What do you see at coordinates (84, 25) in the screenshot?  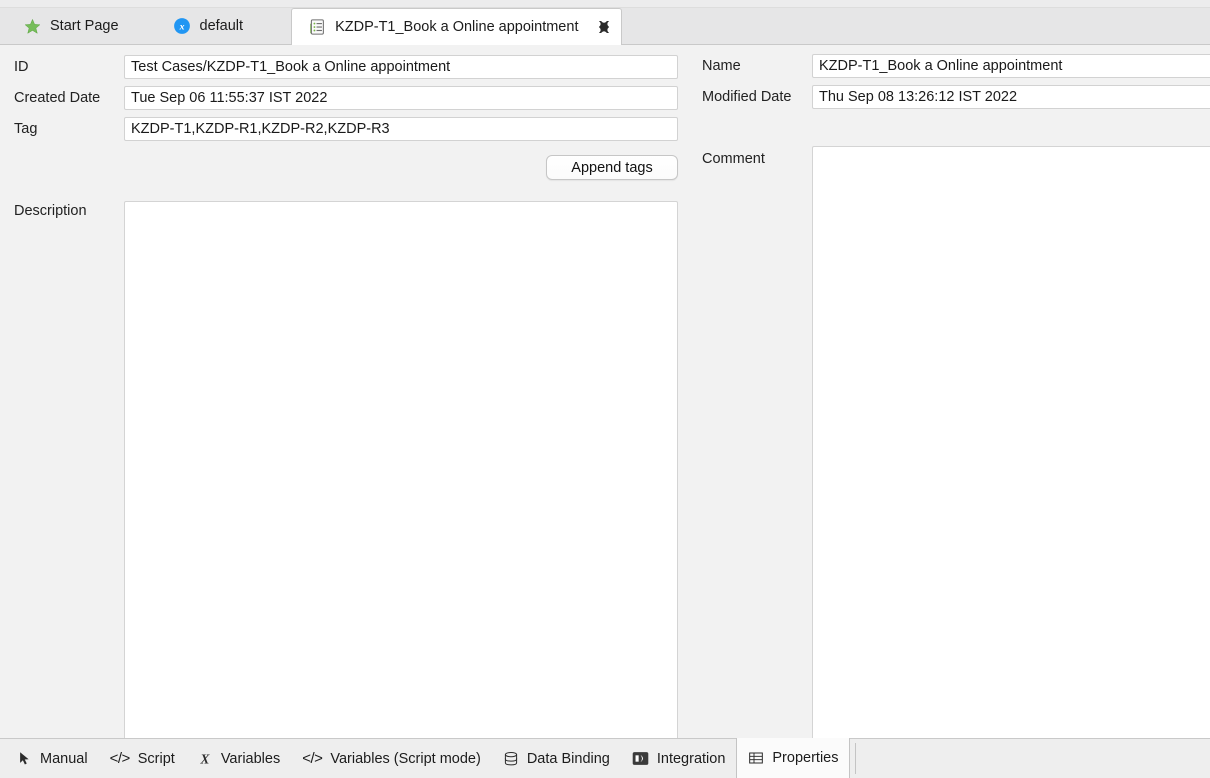 I see `editor-tab-label: Start Page` at bounding box center [84, 25].